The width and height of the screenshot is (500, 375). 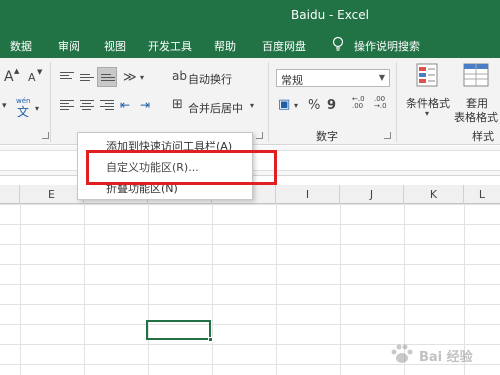 What do you see at coordinates (23, 101) in the screenshot?
I see `phonetic-top-label: wén` at bounding box center [23, 101].